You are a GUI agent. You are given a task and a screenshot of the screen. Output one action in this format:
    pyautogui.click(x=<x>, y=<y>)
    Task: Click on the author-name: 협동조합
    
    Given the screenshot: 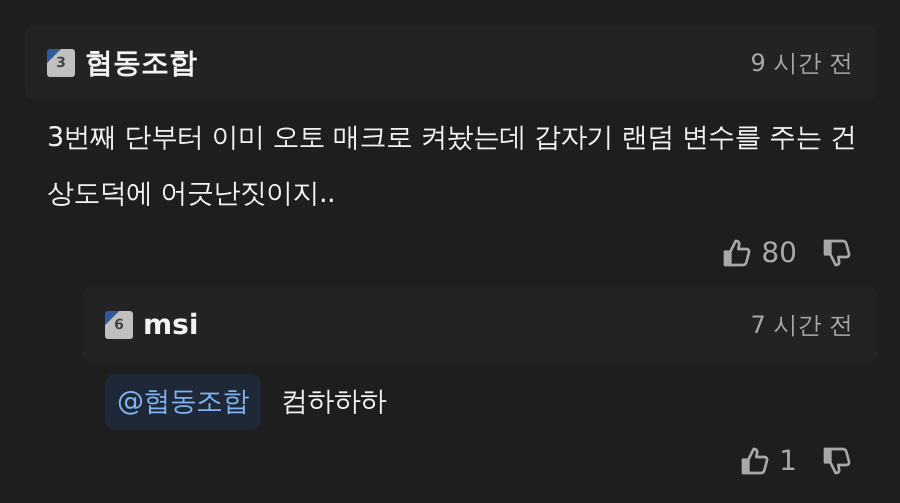 What is the action you would take?
    pyautogui.click(x=141, y=63)
    